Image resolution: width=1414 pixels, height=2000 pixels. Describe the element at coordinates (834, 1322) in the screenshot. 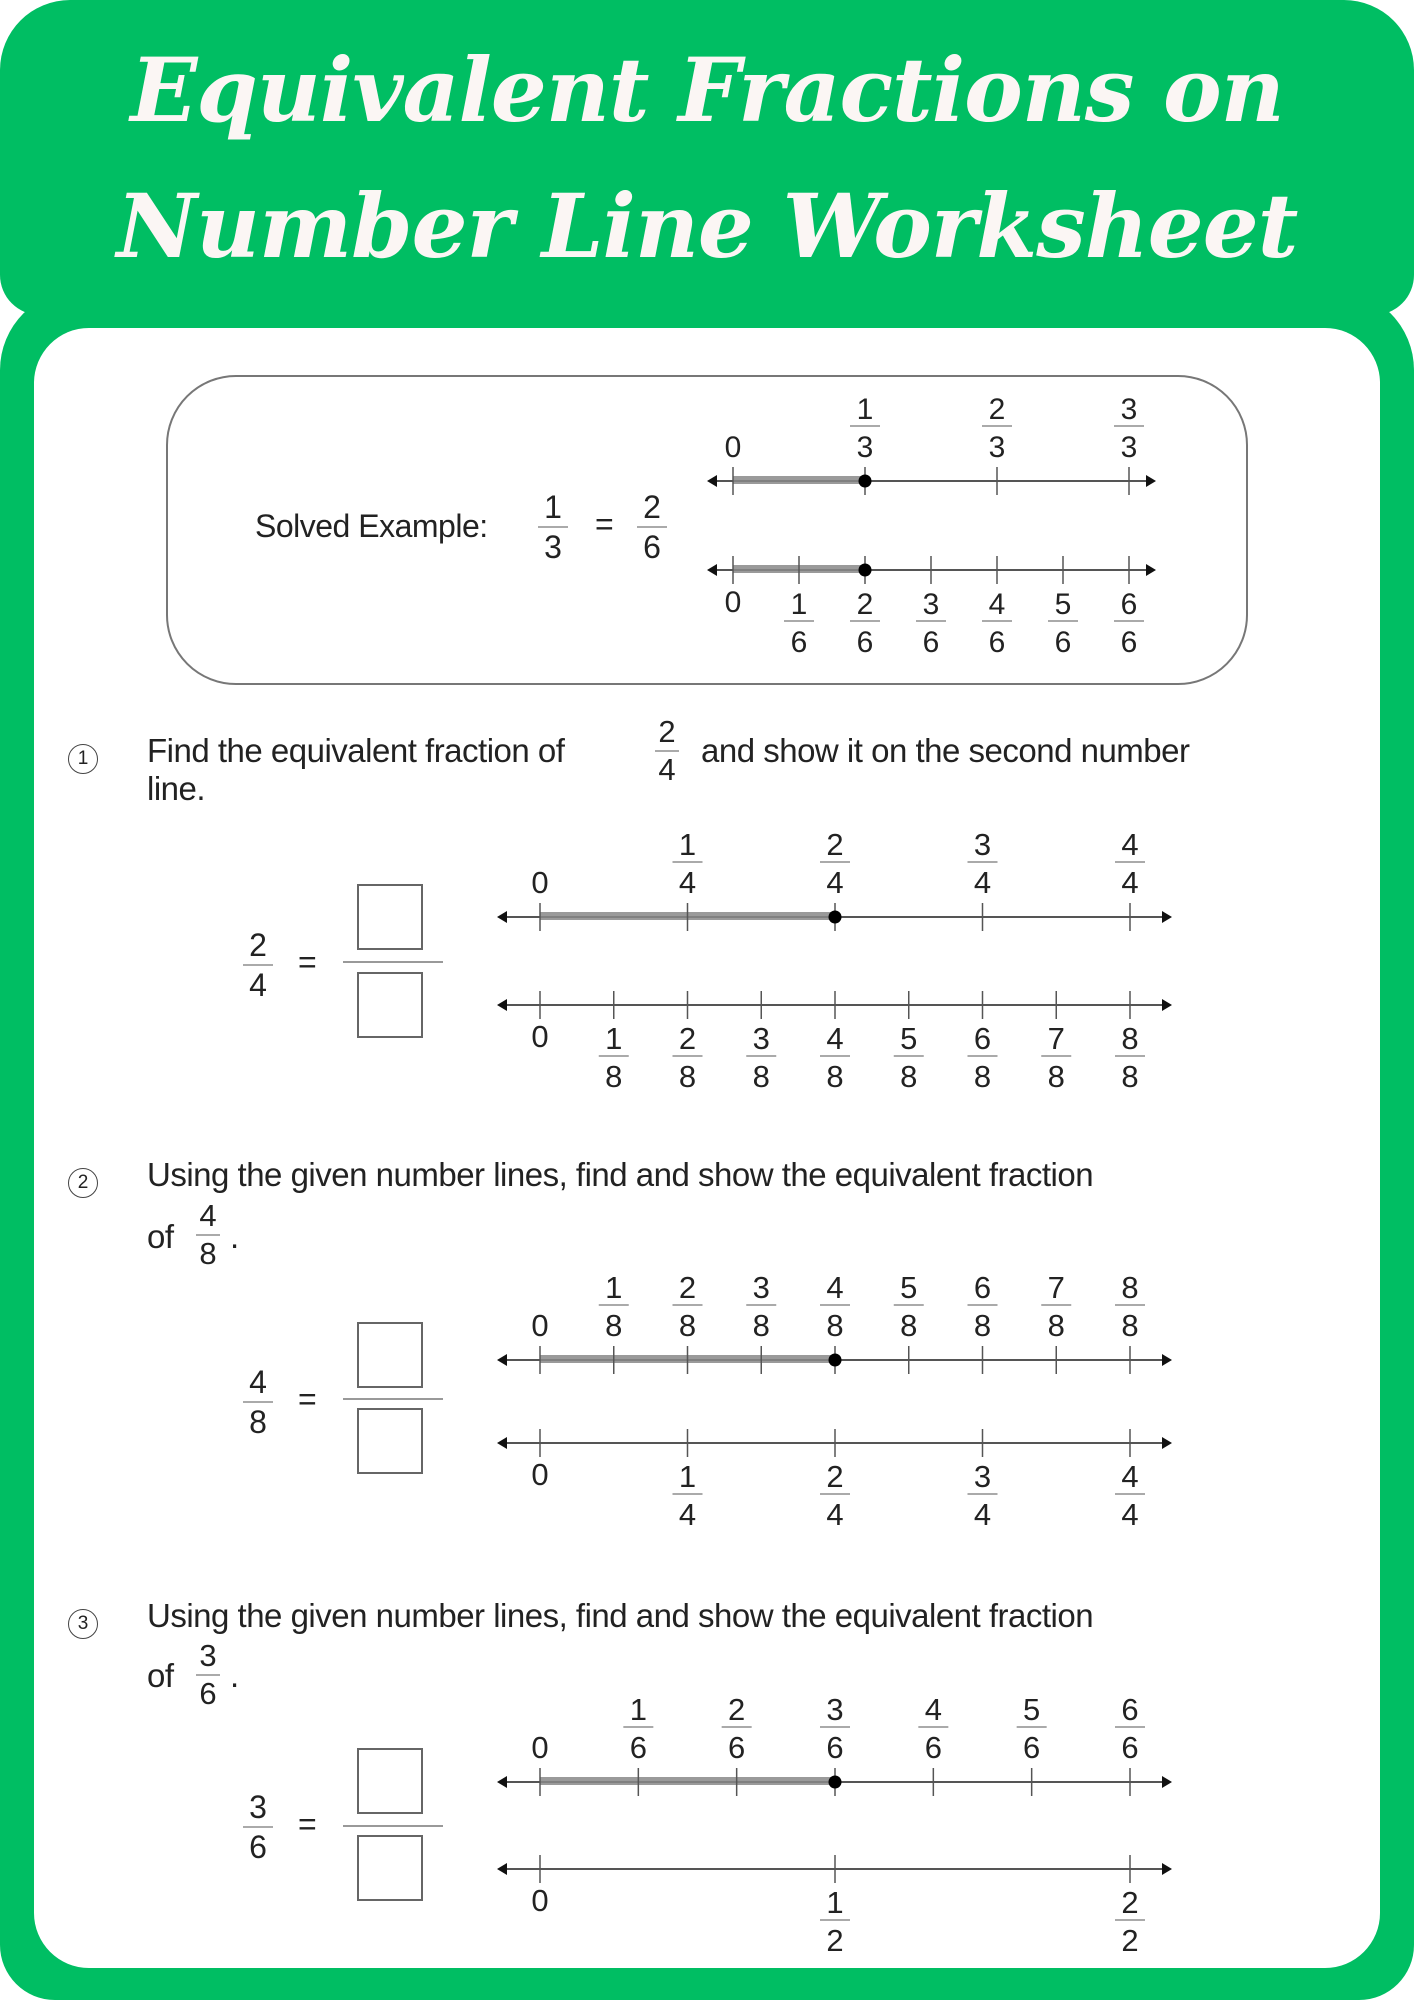

I see `question-2-number-line-eighths: 01828384858687888` at that location.